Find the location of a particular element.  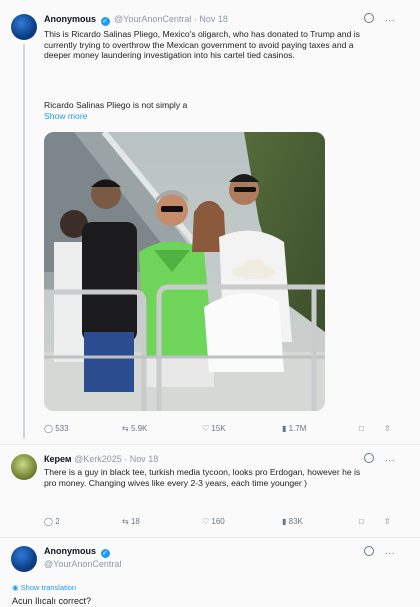

translate-icon: ◉ is located at coordinates (15, 587).